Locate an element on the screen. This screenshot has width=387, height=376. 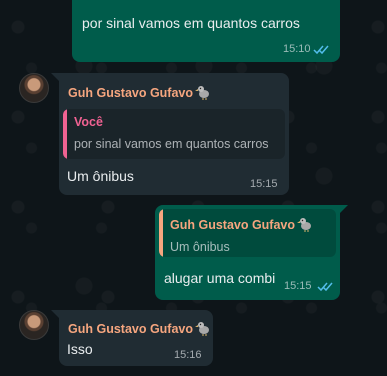
message-text: Isso is located at coordinates (80, 349).